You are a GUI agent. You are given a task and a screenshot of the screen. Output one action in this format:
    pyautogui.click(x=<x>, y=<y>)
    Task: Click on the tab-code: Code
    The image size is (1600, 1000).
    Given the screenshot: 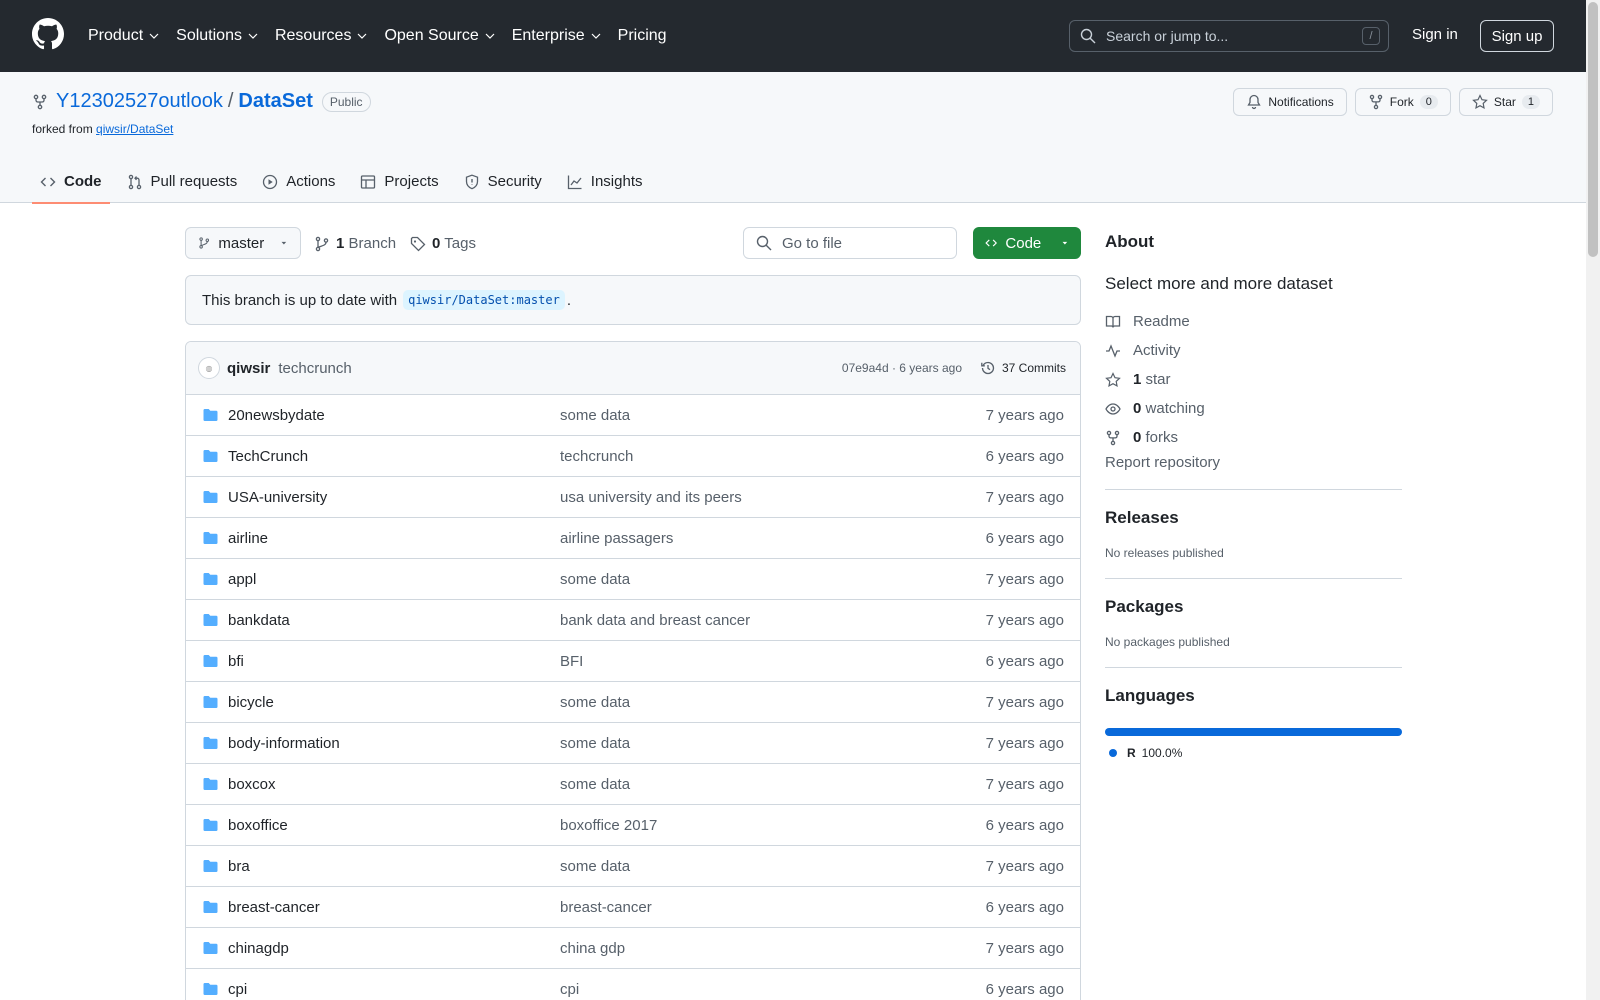 What is the action you would take?
    pyautogui.click(x=71, y=182)
    